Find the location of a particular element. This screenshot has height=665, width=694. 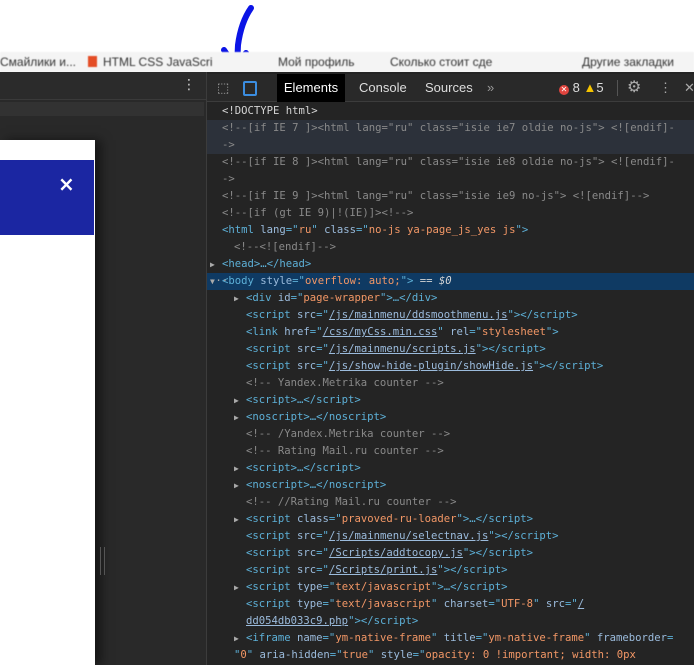

code-token: =" is located at coordinates (322, 349).